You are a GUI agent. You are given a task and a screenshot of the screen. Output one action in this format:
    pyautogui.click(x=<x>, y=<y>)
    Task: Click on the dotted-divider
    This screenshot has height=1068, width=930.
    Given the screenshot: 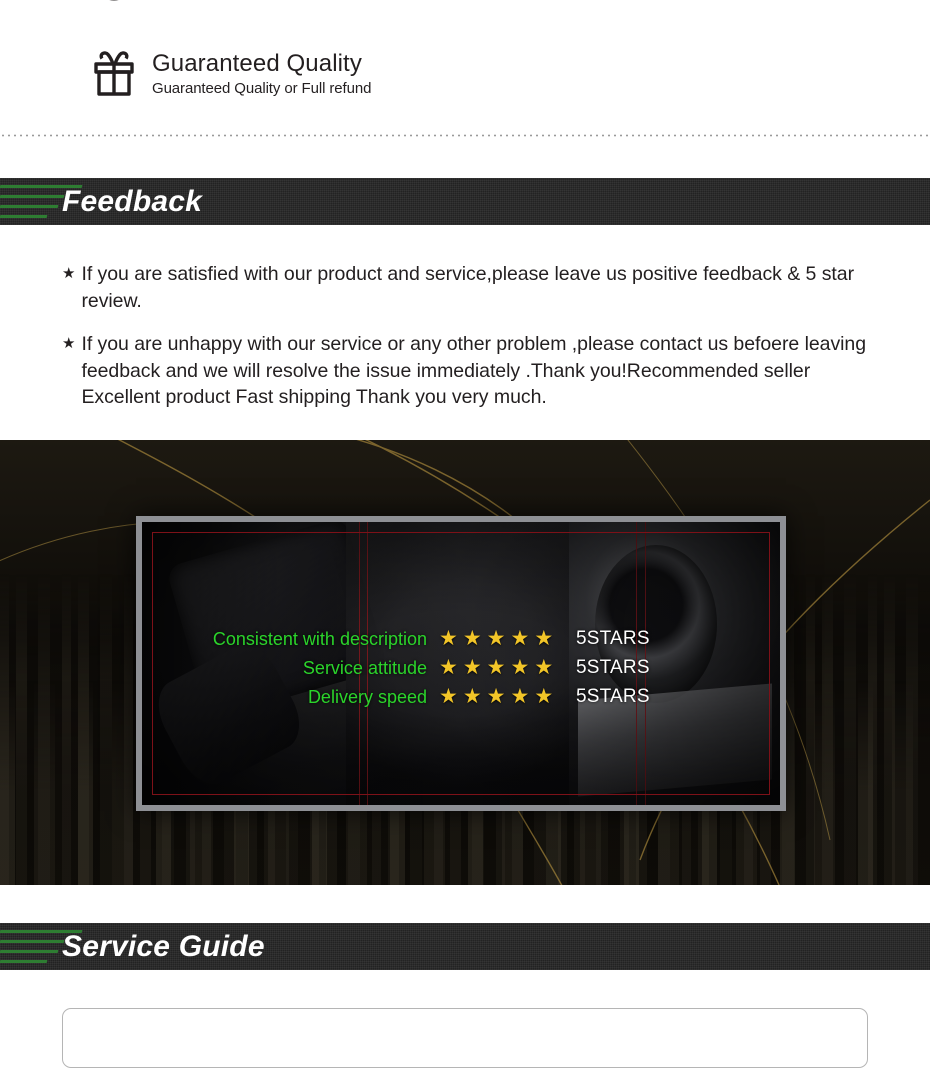 What is the action you would take?
    pyautogui.click(x=465, y=135)
    